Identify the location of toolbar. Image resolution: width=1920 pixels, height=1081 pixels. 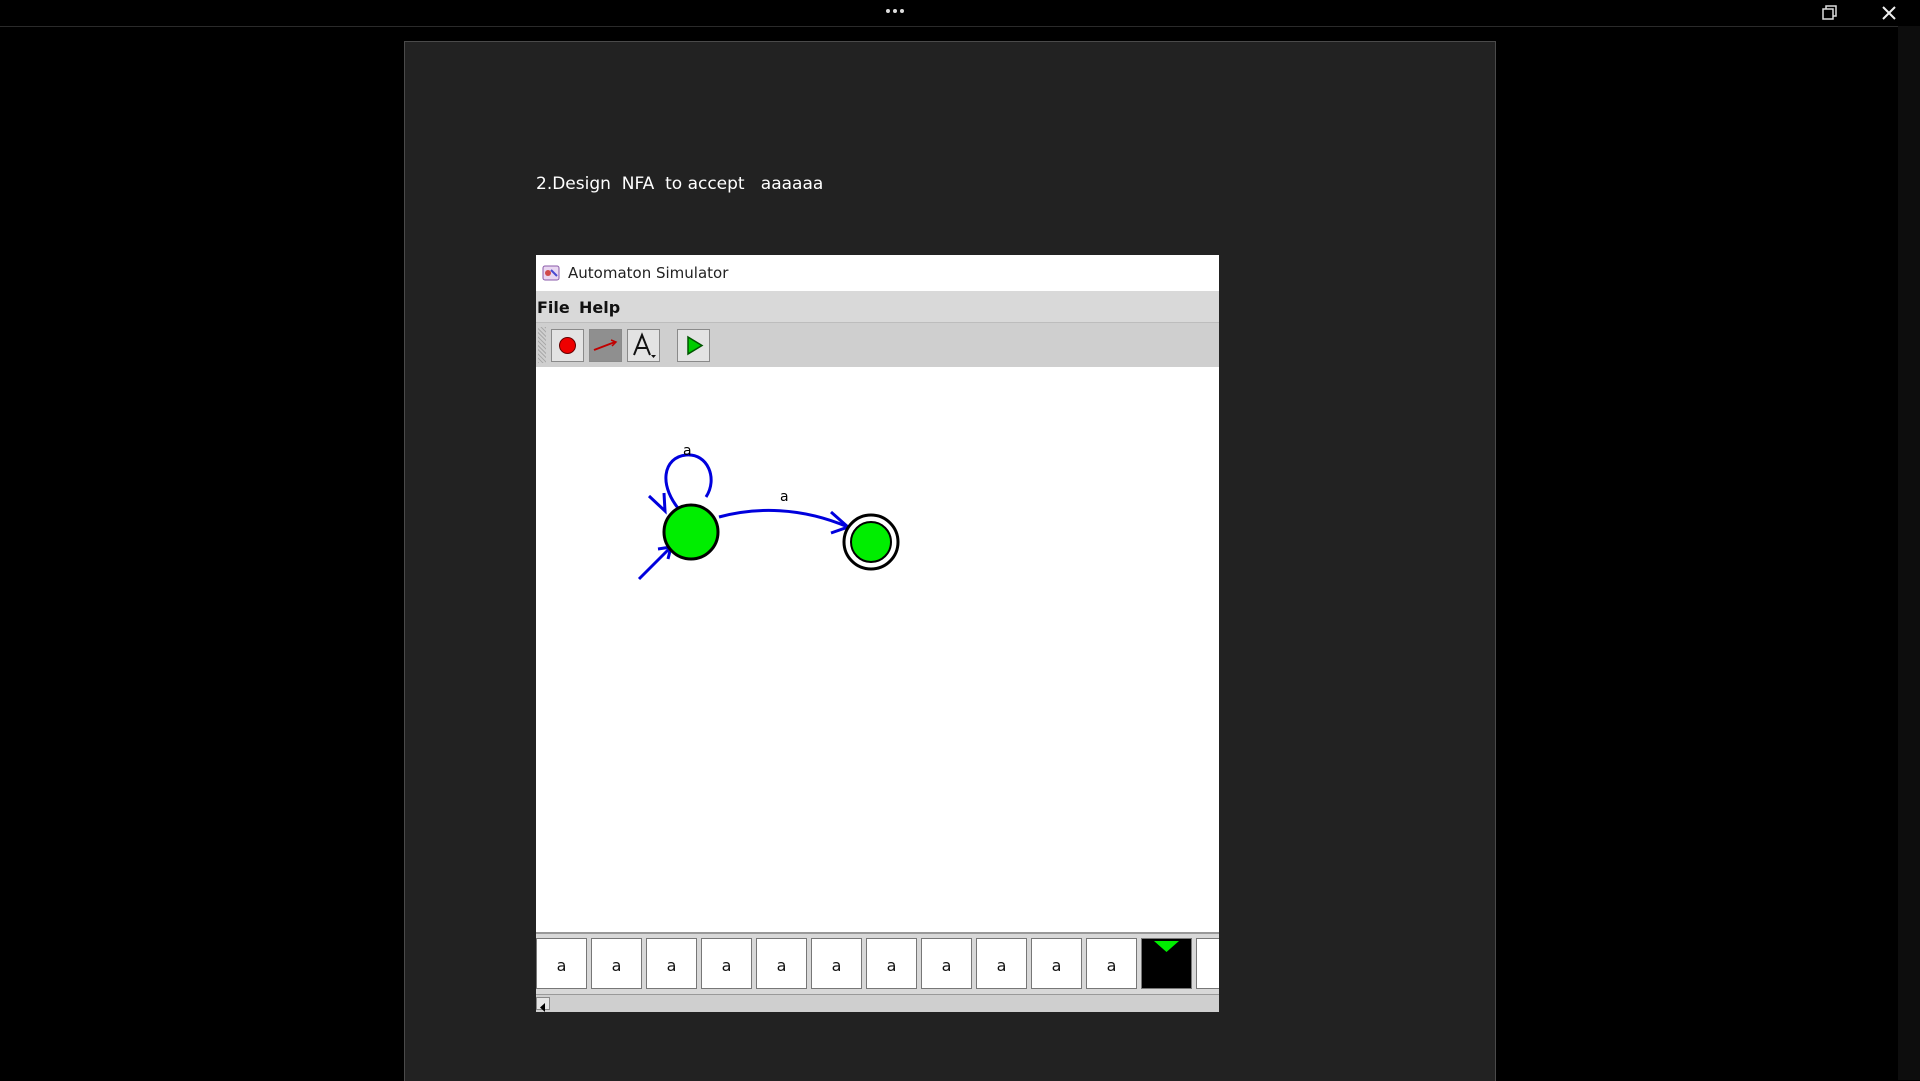
(877, 345).